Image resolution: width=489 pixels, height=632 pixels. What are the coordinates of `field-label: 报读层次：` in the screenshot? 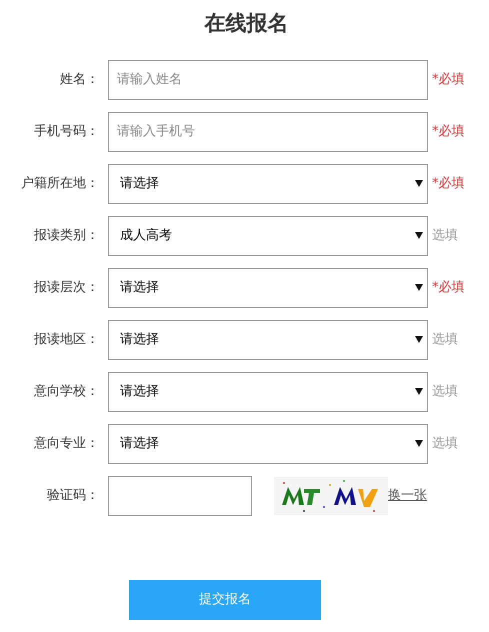 It's located at (66, 287).